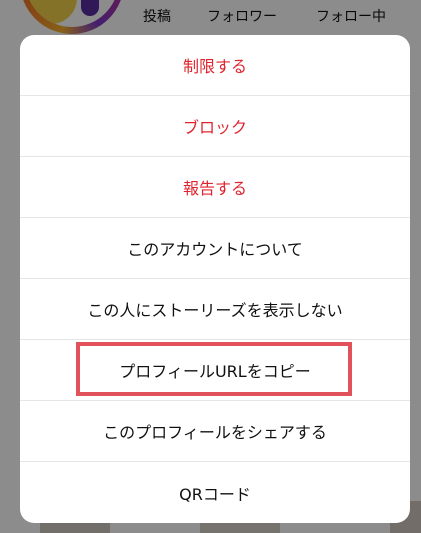  I want to click on copy-profile-url-button: プロフィールURLをコピー, so click(215, 370).